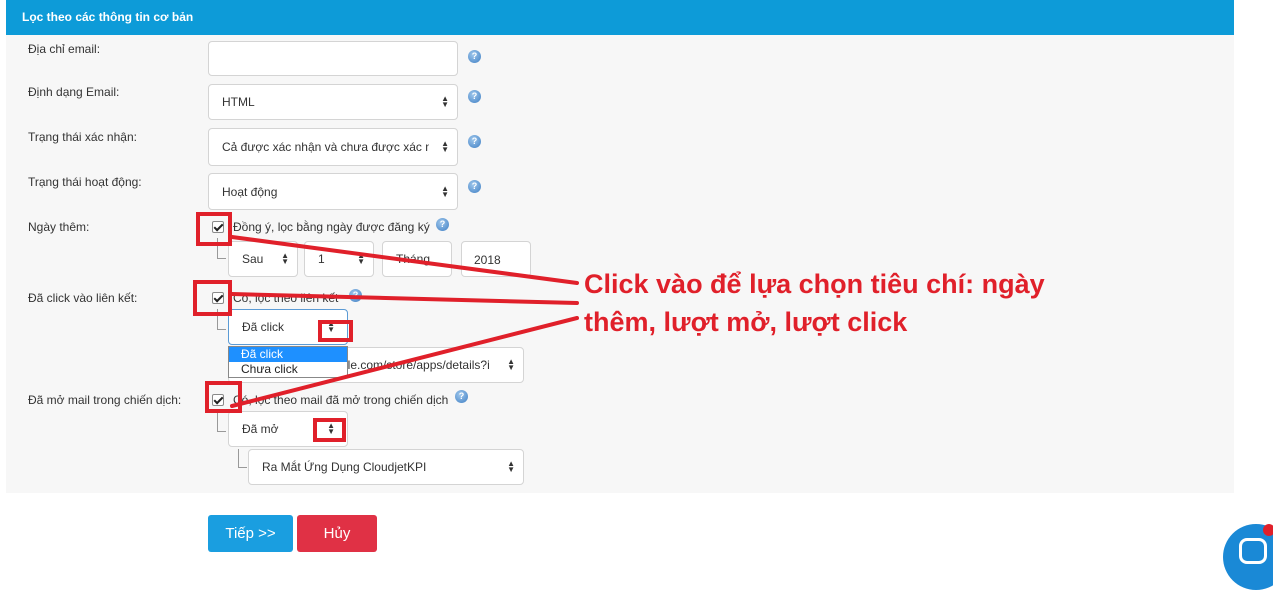 The height and width of the screenshot is (590, 1273). What do you see at coordinates (814, 284) in the screenshot?
I see `annotation-line-1: Click vào để lựa chọn tiêu chí: ngày` at bounding box center [814, 284].